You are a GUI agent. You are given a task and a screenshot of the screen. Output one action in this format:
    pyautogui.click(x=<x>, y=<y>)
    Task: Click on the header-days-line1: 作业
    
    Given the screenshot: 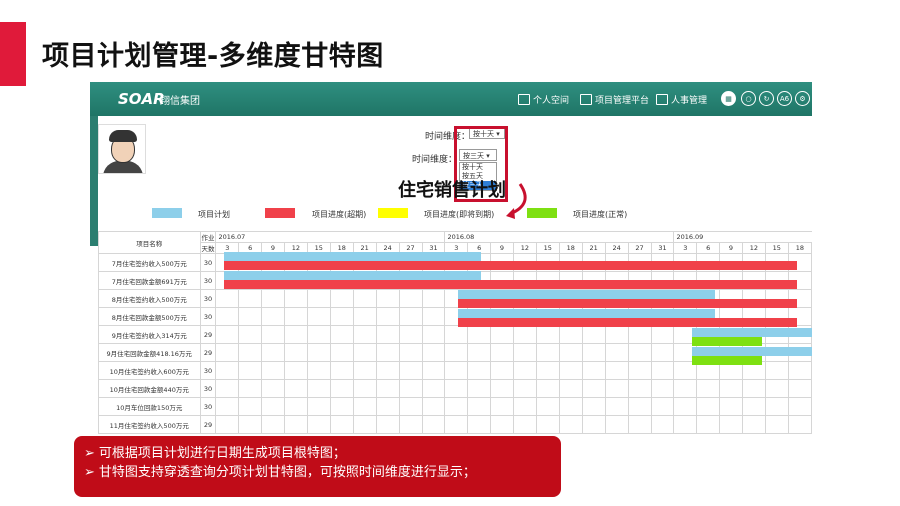 What is the action you would take?
    pyautogui.click(x=208, y=237)
    